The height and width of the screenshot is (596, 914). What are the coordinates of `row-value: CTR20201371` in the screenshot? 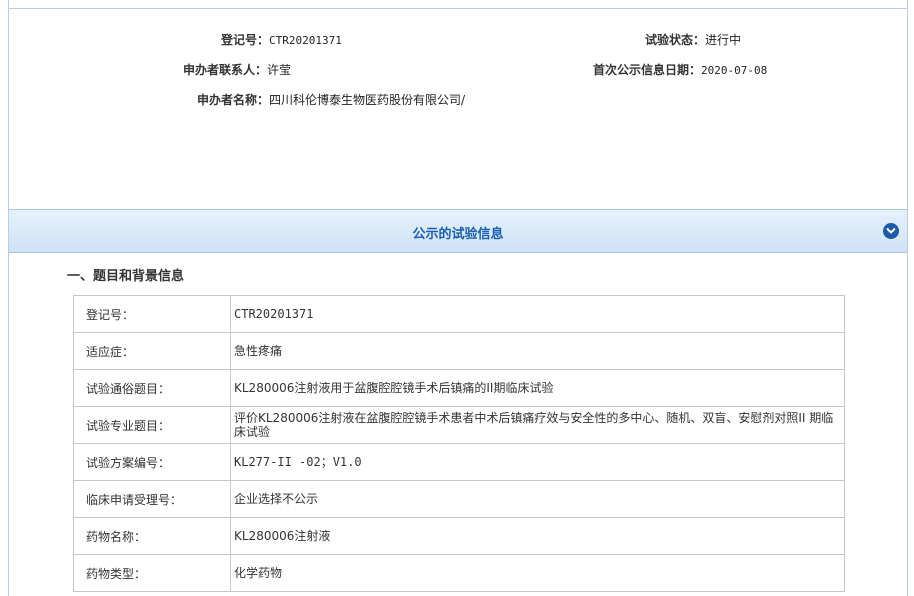 It's located at (537, 314).